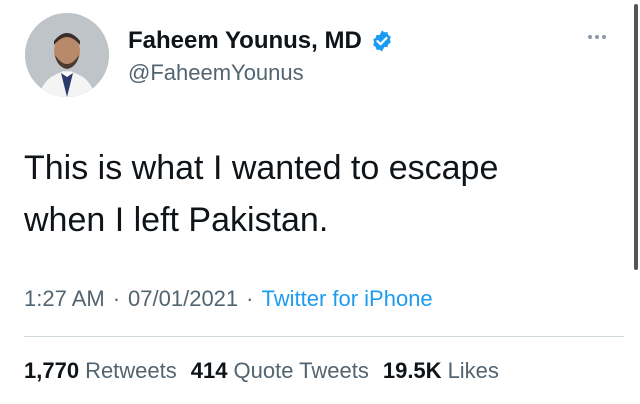  What do you see at coordinates (183, 299) in the screenshot?
I see `tweet-date: 07/01/2021` at bounding box center [183, 299].